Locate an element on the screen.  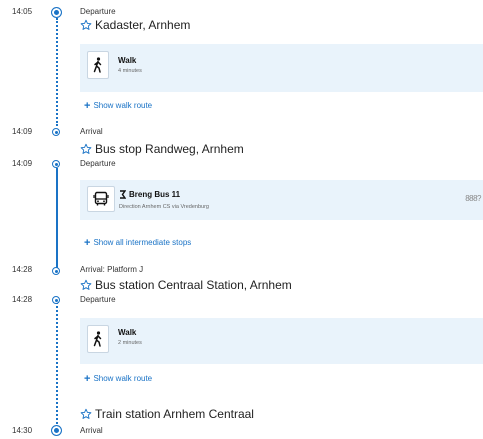
bus-line-title: Breng Bus 11 is located at coordinates (149, 194).